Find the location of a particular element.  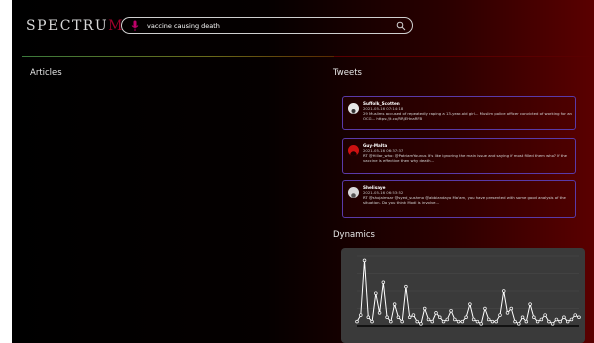

microphone-icon is located at coordinates (135, 26).